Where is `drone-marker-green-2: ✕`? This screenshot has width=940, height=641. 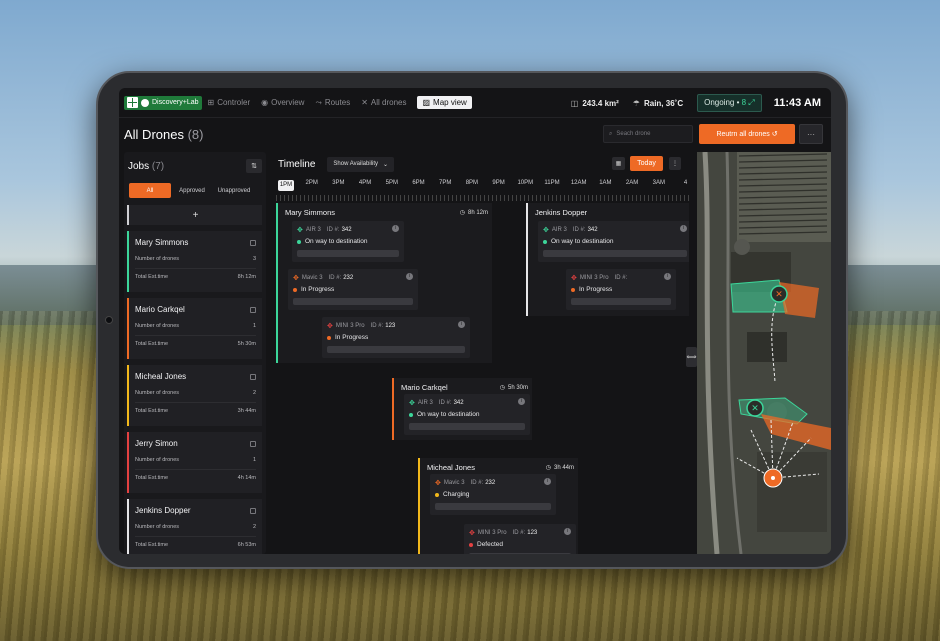 drone-marker-green-2: ✕ is located at coordinates (755, 408).